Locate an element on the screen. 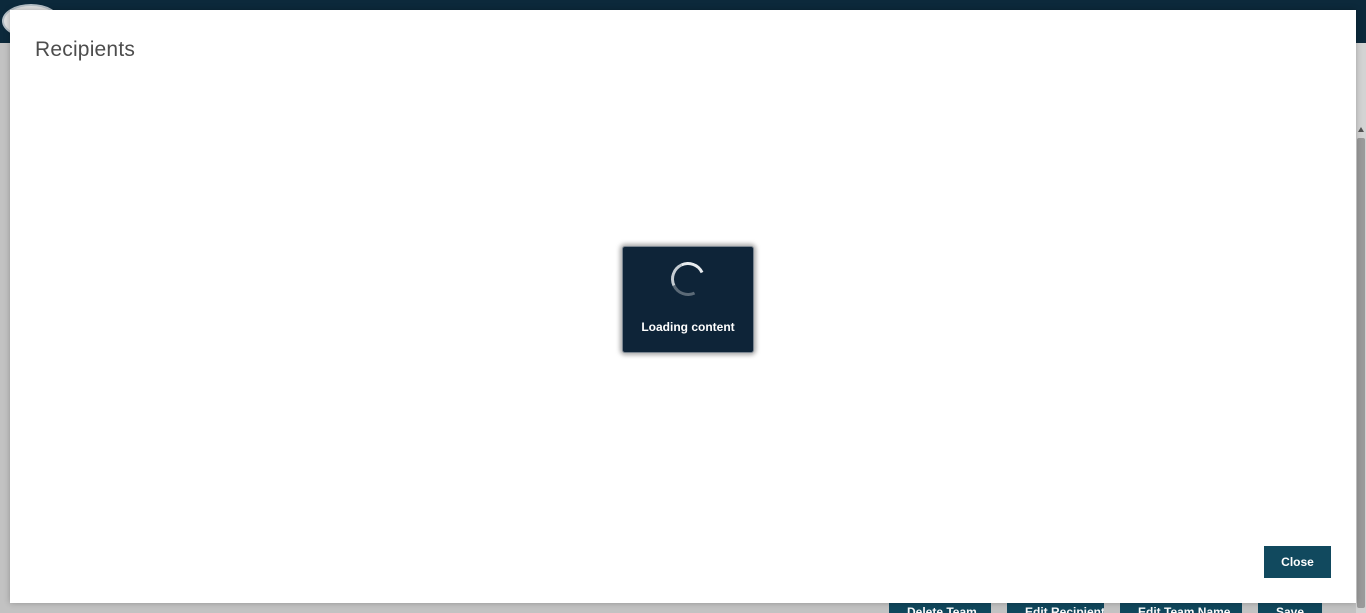 The image size is (1366, 613). close-button: Close is located at coordinates (1297, 562).